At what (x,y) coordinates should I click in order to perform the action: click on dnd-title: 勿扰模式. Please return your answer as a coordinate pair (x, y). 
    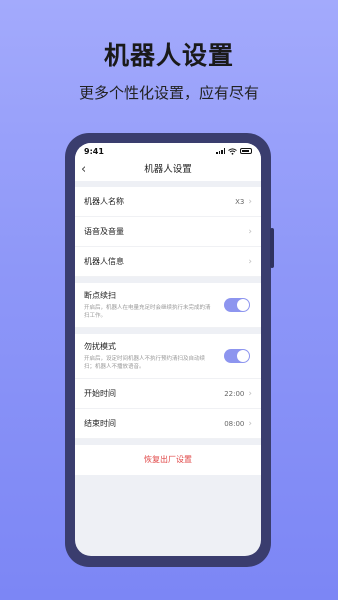
    Looking at the image, I should click on (100, 346).